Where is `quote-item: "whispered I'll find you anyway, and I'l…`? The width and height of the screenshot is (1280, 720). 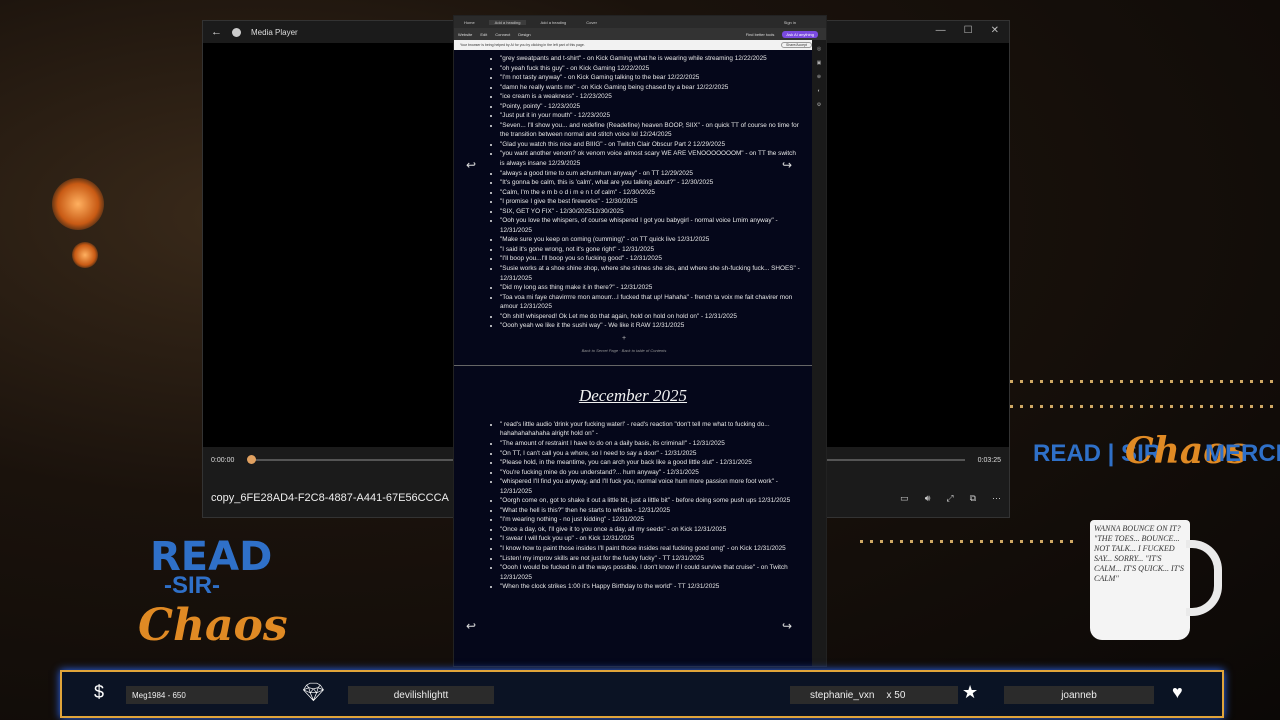
quote-item: "whispered I'll find you anyway, and I'l… is located at coordinates (650, 486).